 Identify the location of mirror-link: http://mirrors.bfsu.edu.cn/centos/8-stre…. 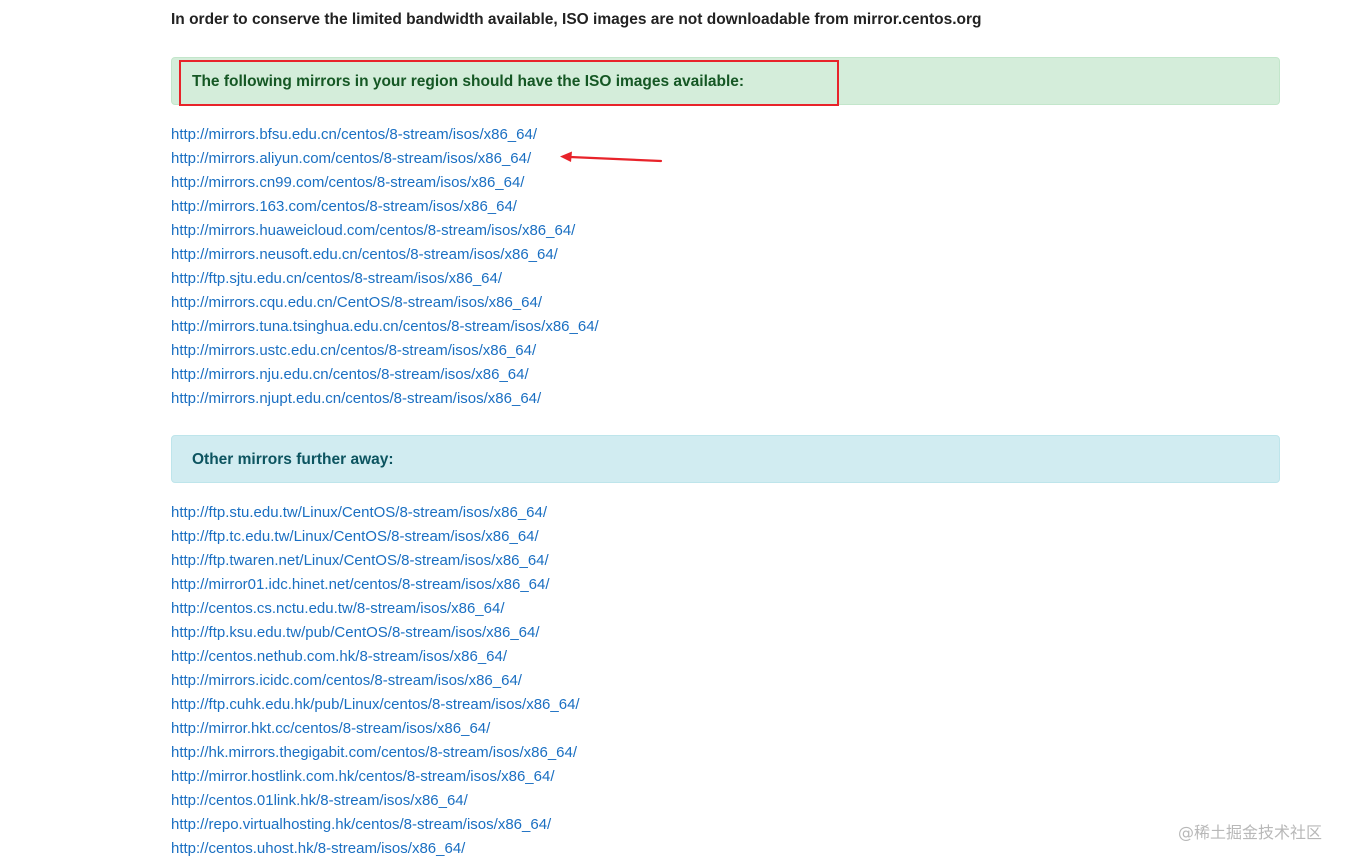
(354, 134).